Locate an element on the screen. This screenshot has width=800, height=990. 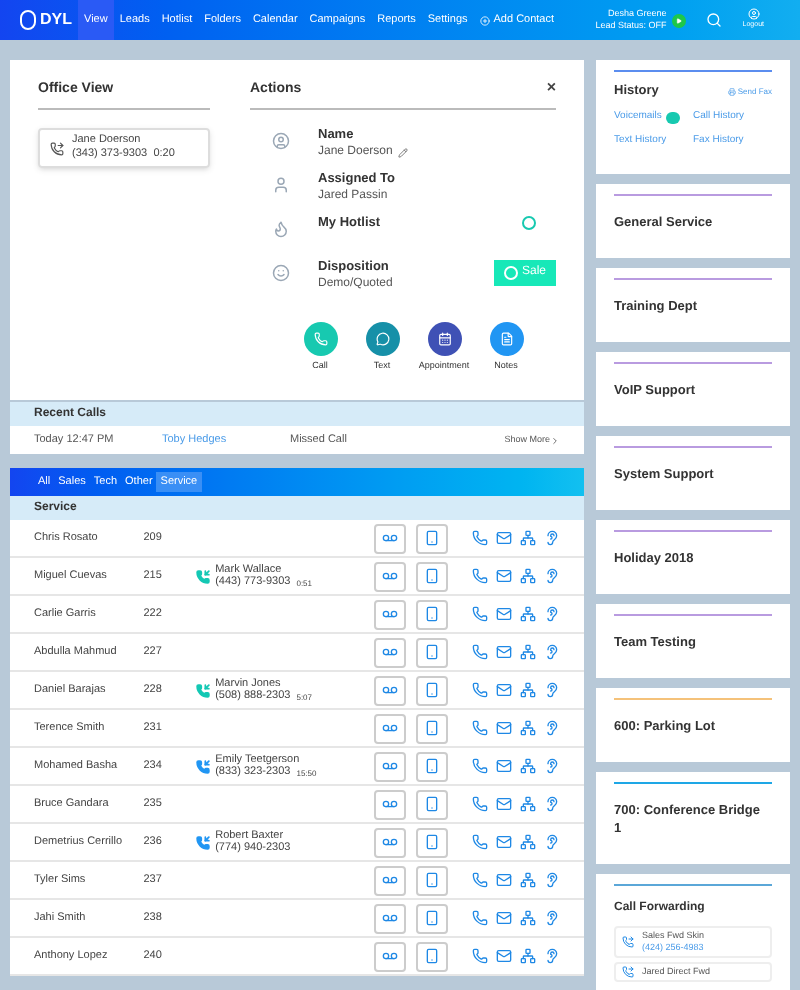
calendar-icon is located at coordinates (444, 339).